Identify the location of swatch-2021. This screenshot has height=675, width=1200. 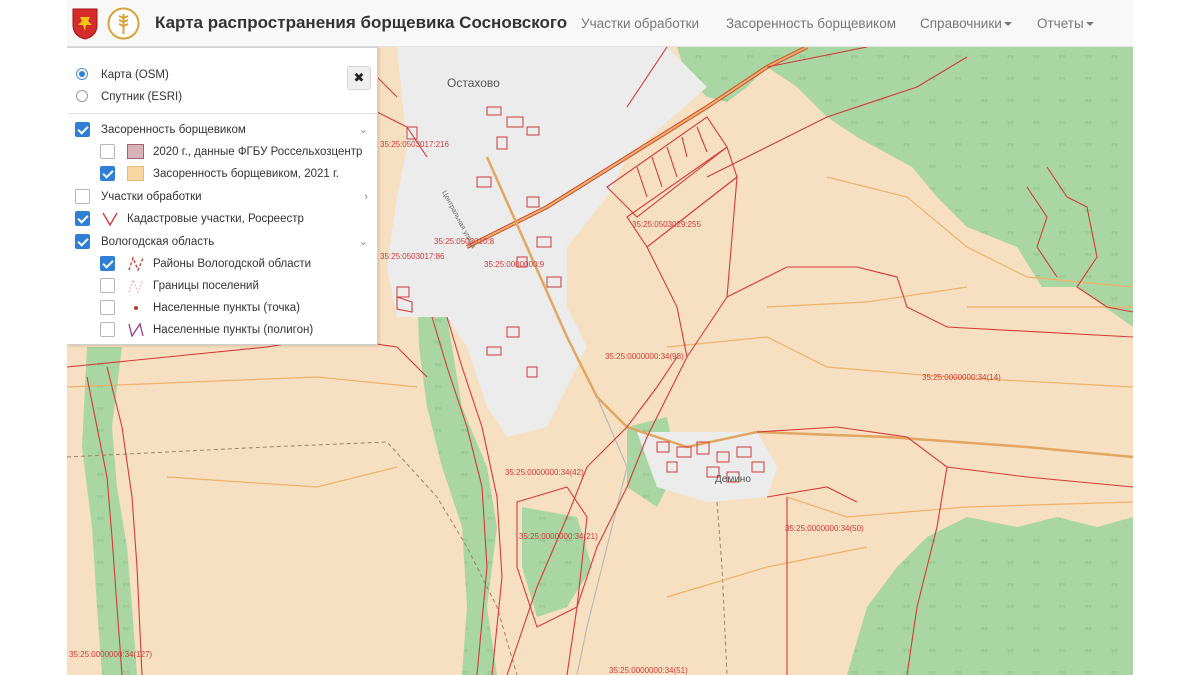
(135, 173).